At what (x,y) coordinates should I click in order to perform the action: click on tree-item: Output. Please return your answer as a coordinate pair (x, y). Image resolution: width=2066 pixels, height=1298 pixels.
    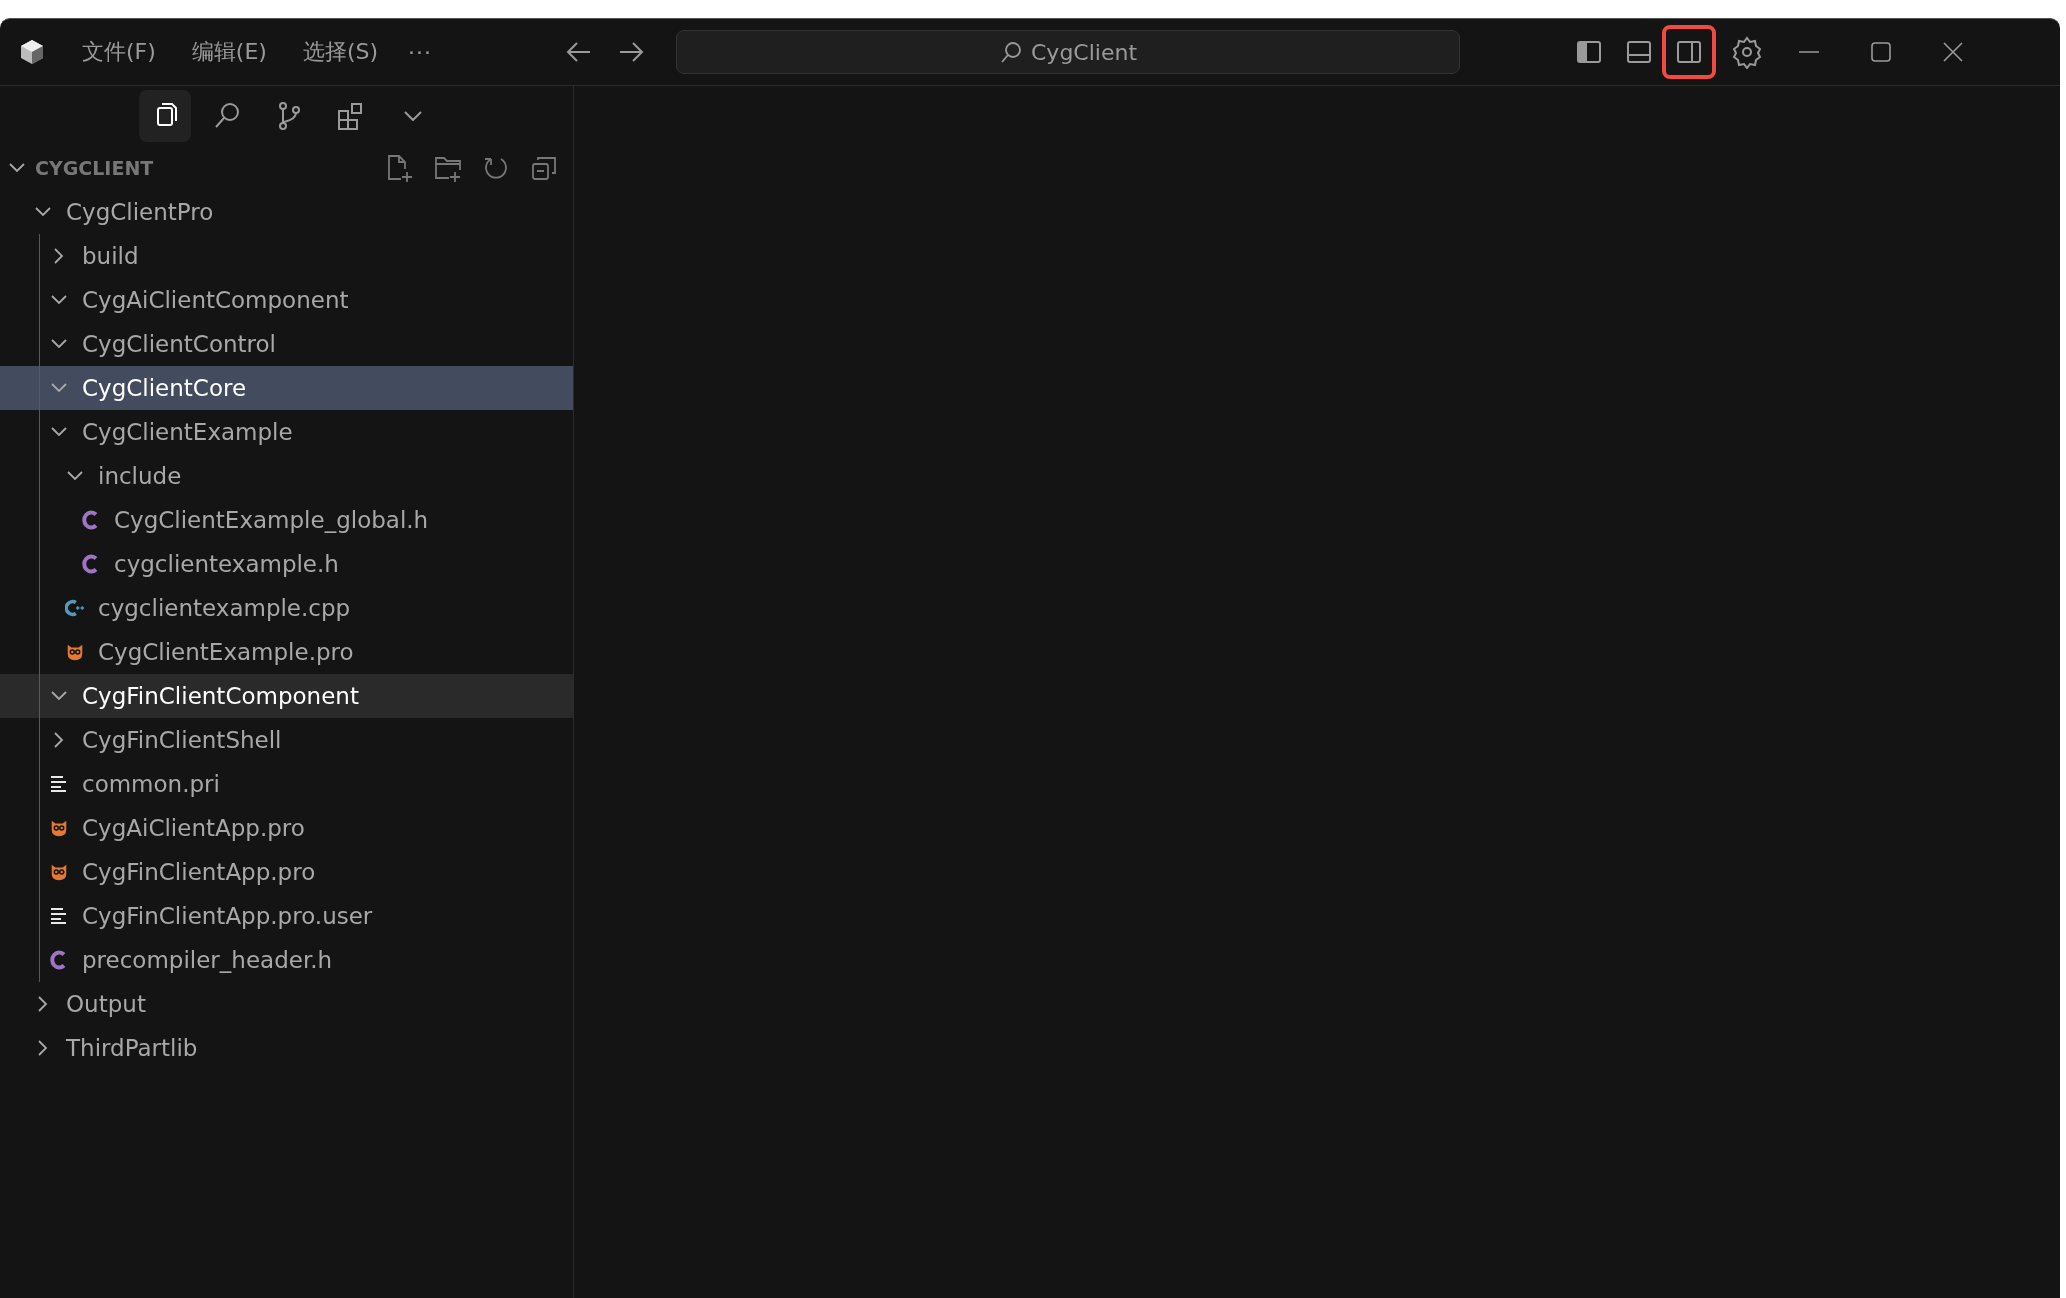
    Looking at the image, I should click on (286, 1004).